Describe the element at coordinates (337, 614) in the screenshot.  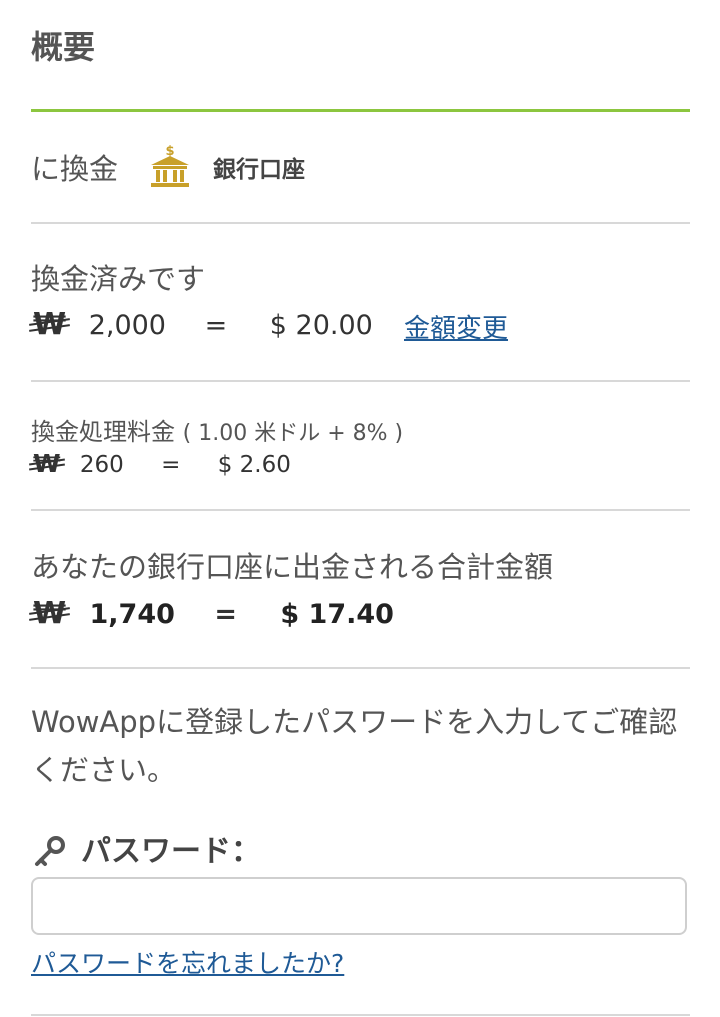
I see `usd-amount: $ 17.40` at that location.